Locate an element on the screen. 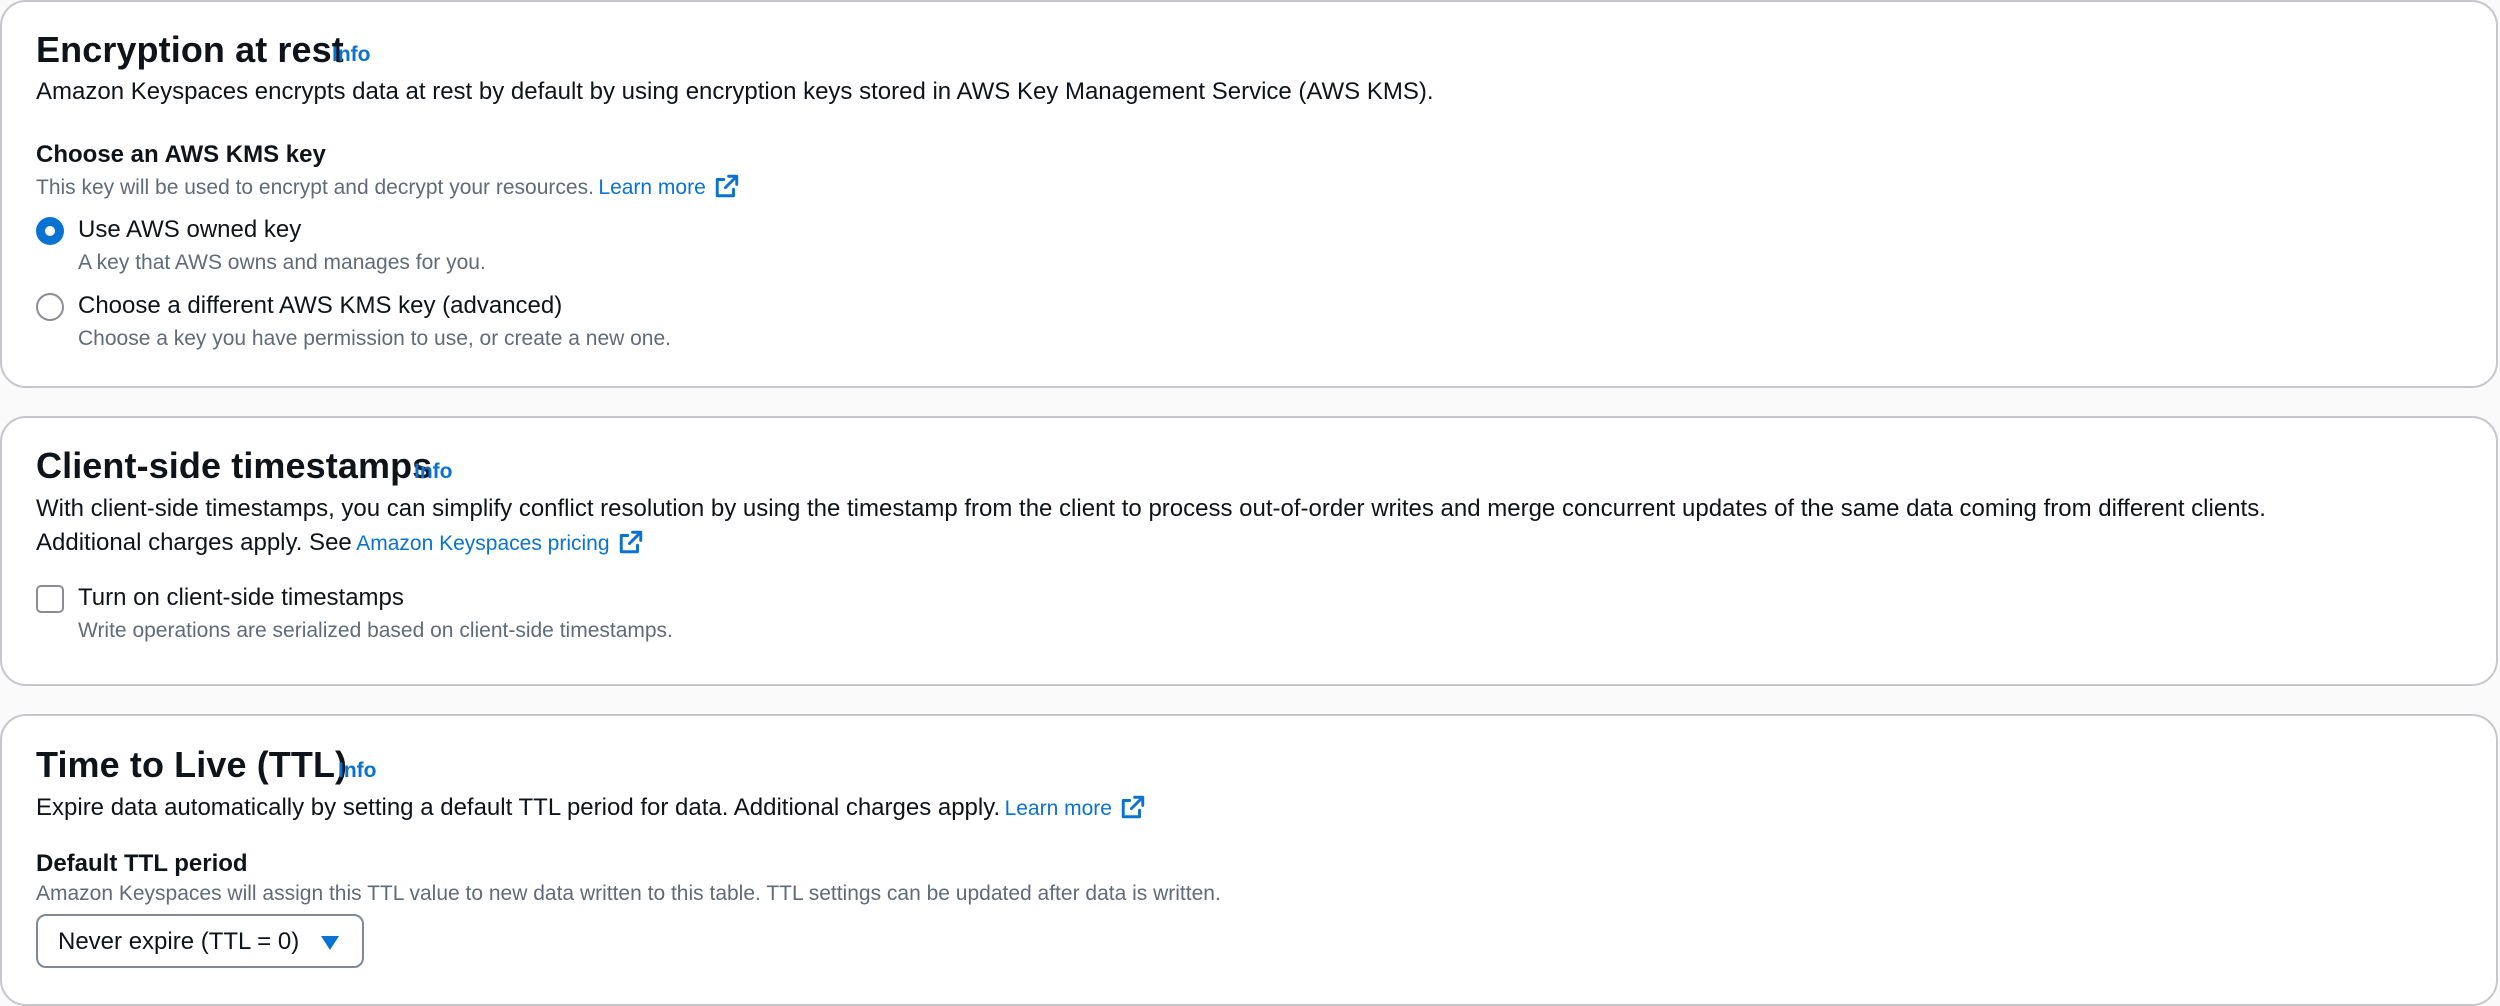 The image size is (2500, 1006). ttl-period-select: Never expire (TTL = 0) is located at coordinates (200, 941).